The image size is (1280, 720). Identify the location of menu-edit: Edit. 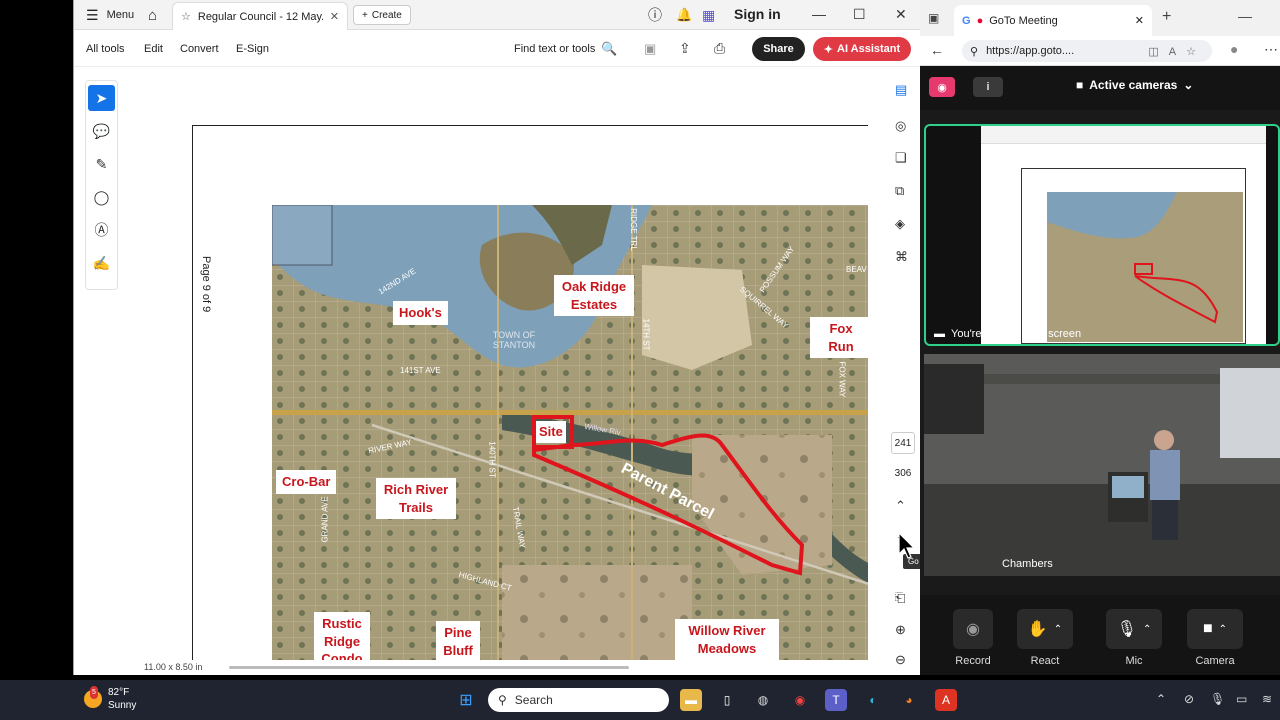
(153, 49).